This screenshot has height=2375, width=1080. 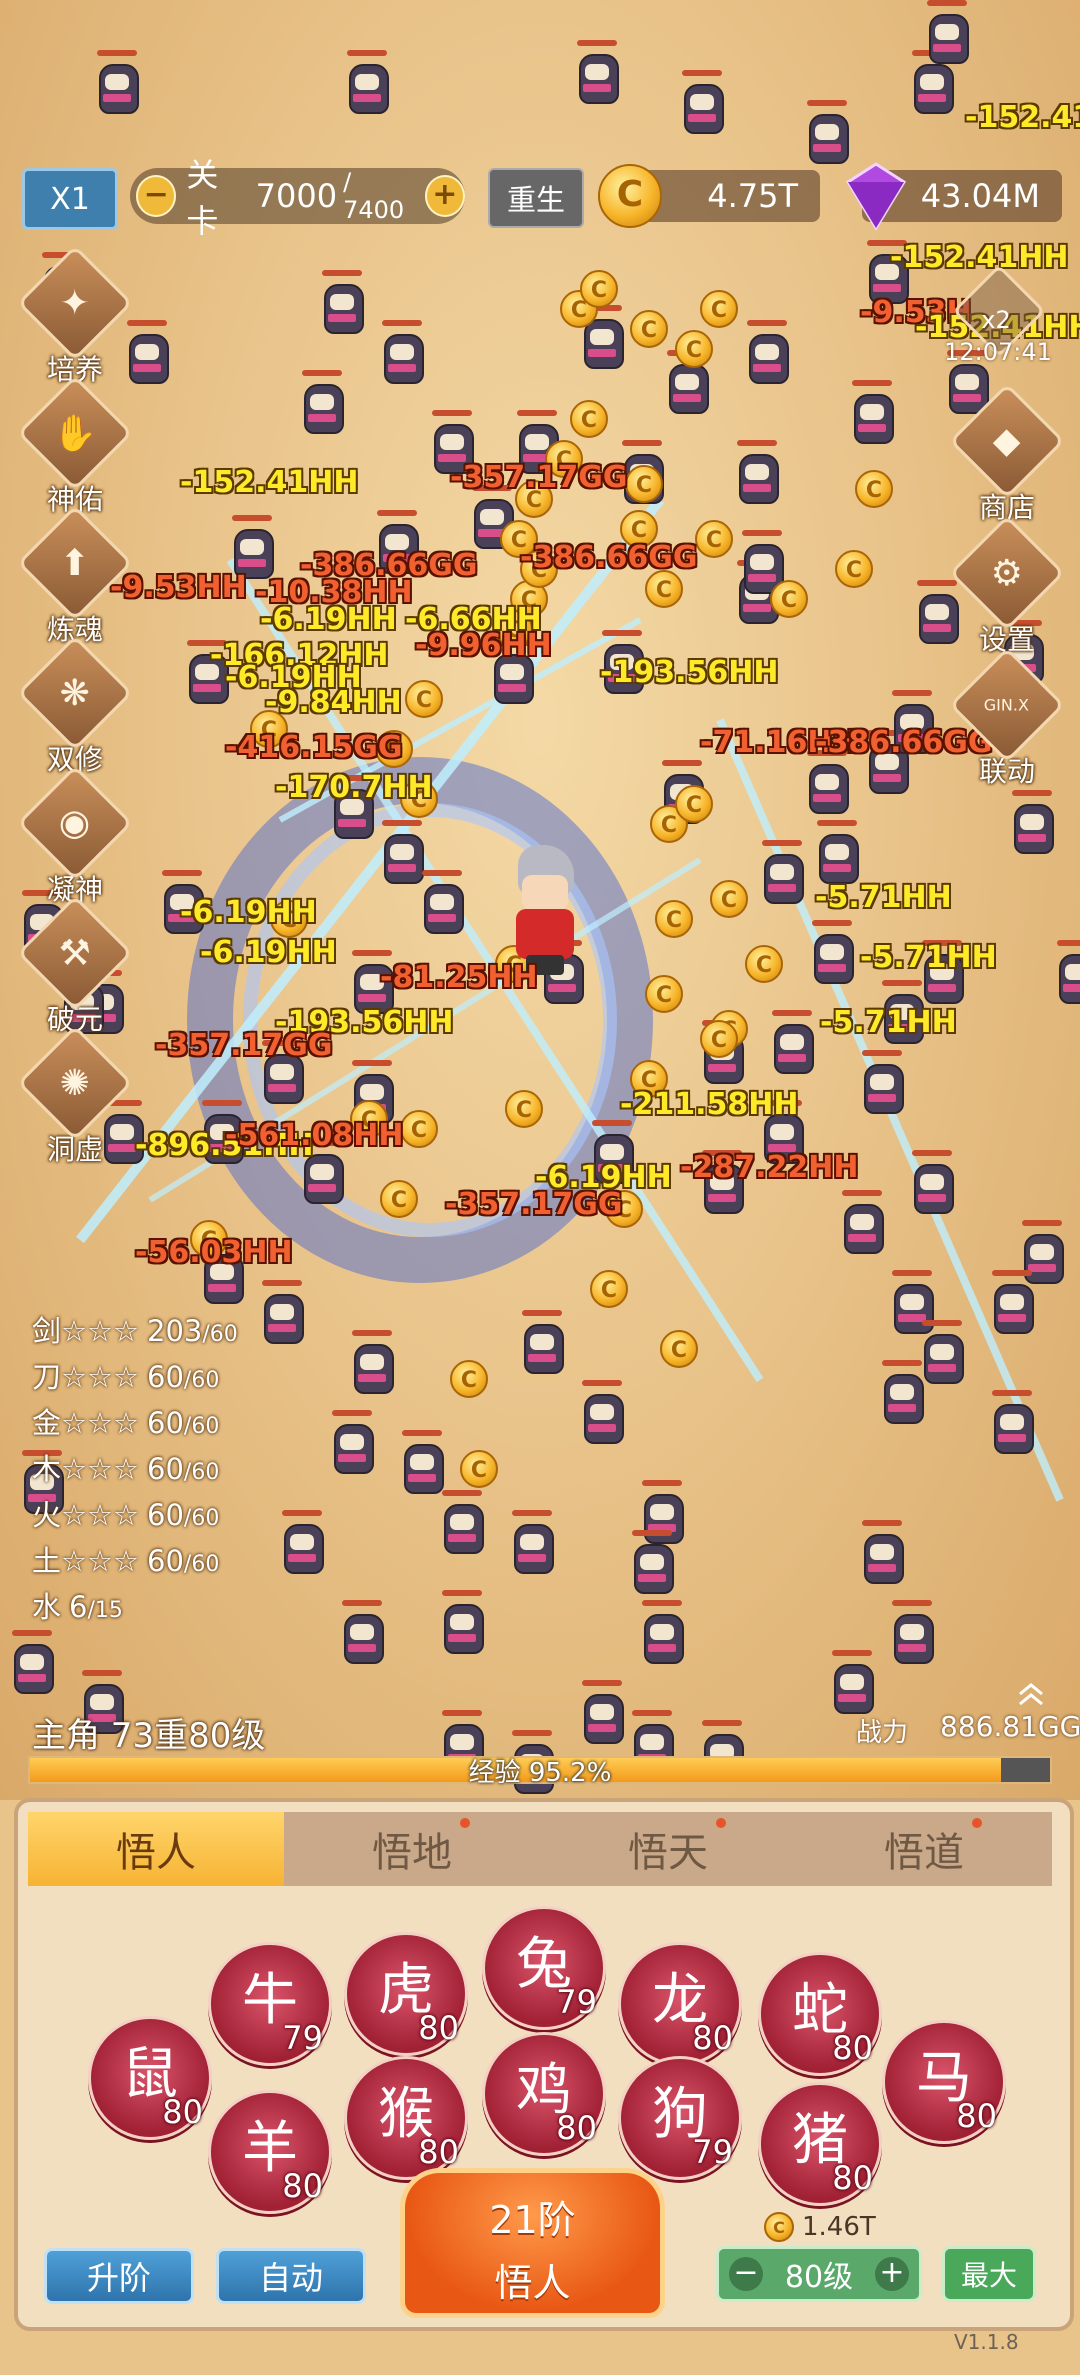 I want to click on zodiac-goat-button: 羊 80, so click(x=270, y=2152).